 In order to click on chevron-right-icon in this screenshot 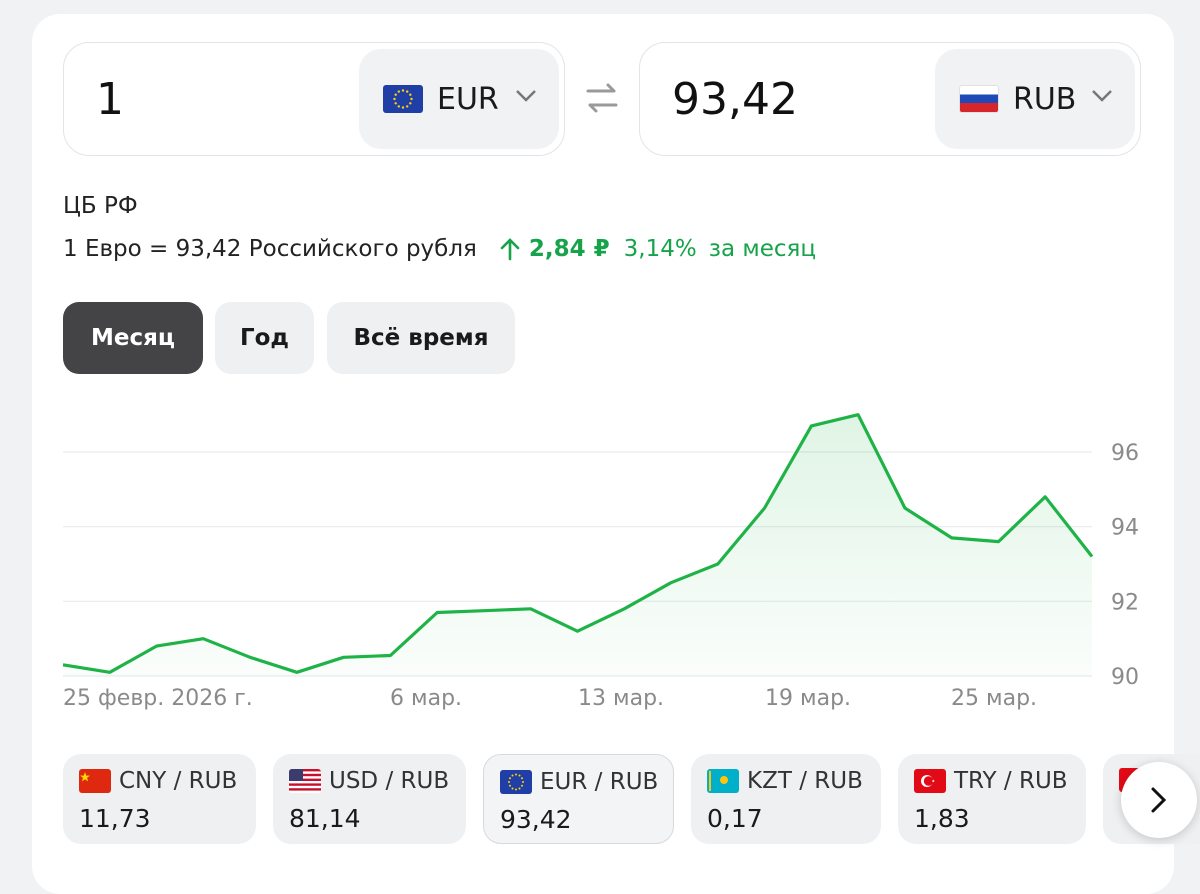, I will do `click(1159, 800)`.